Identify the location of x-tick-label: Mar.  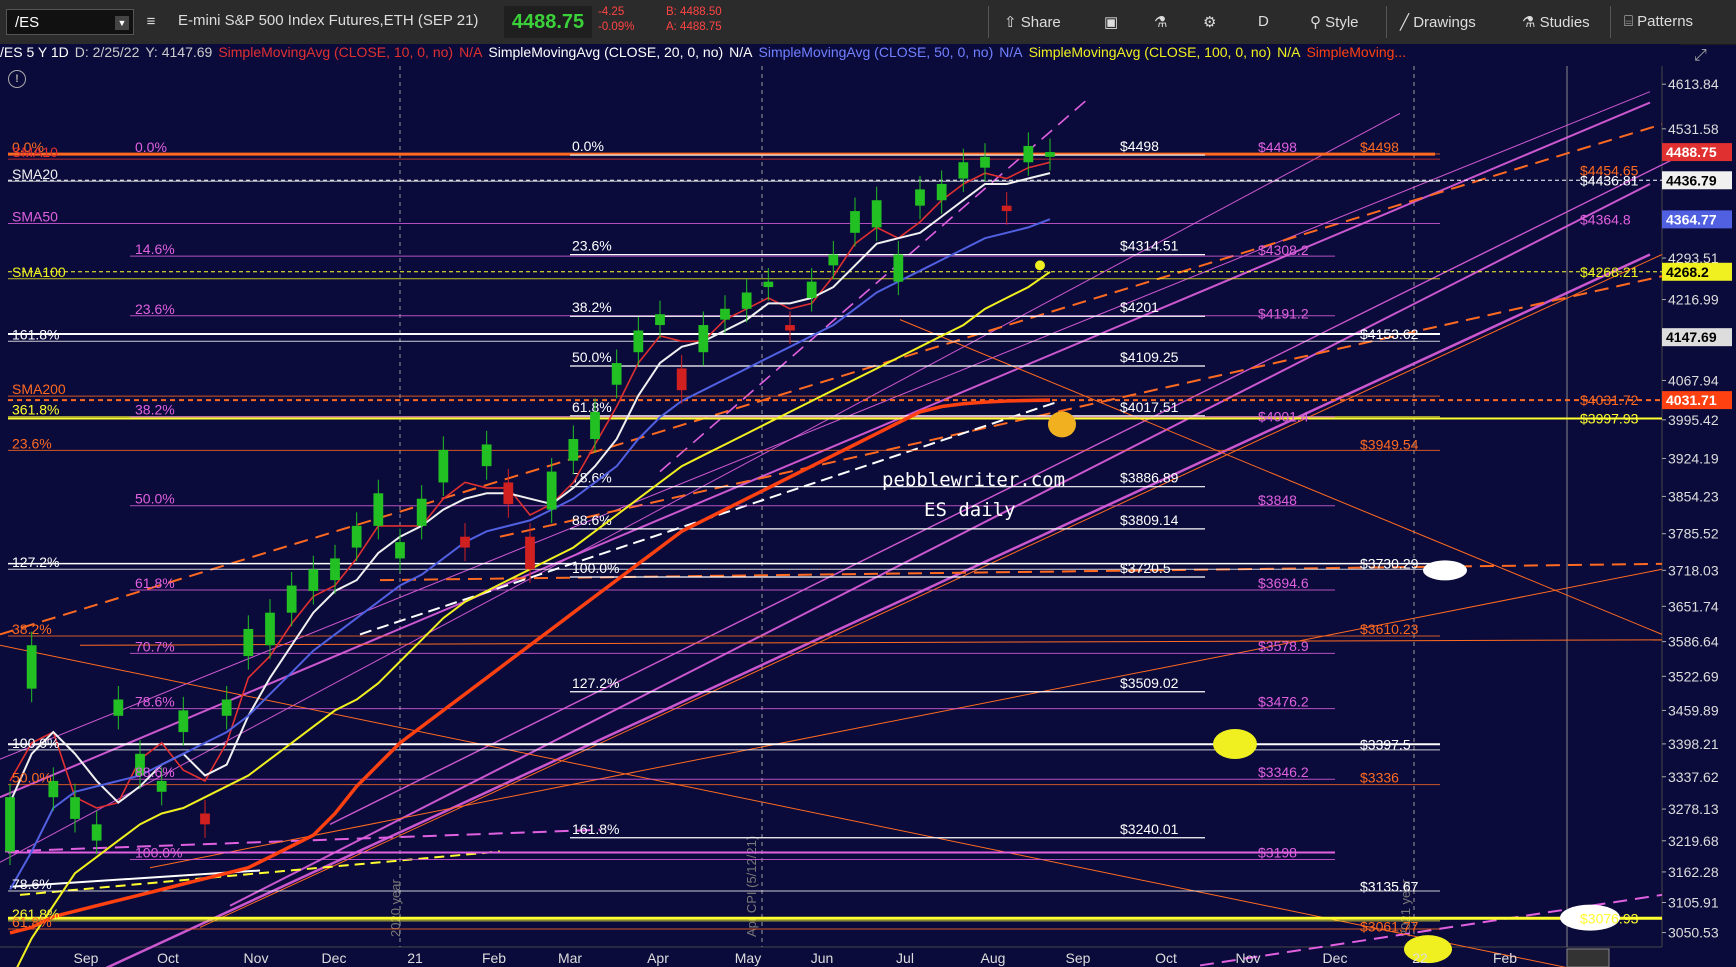
(570, 958).